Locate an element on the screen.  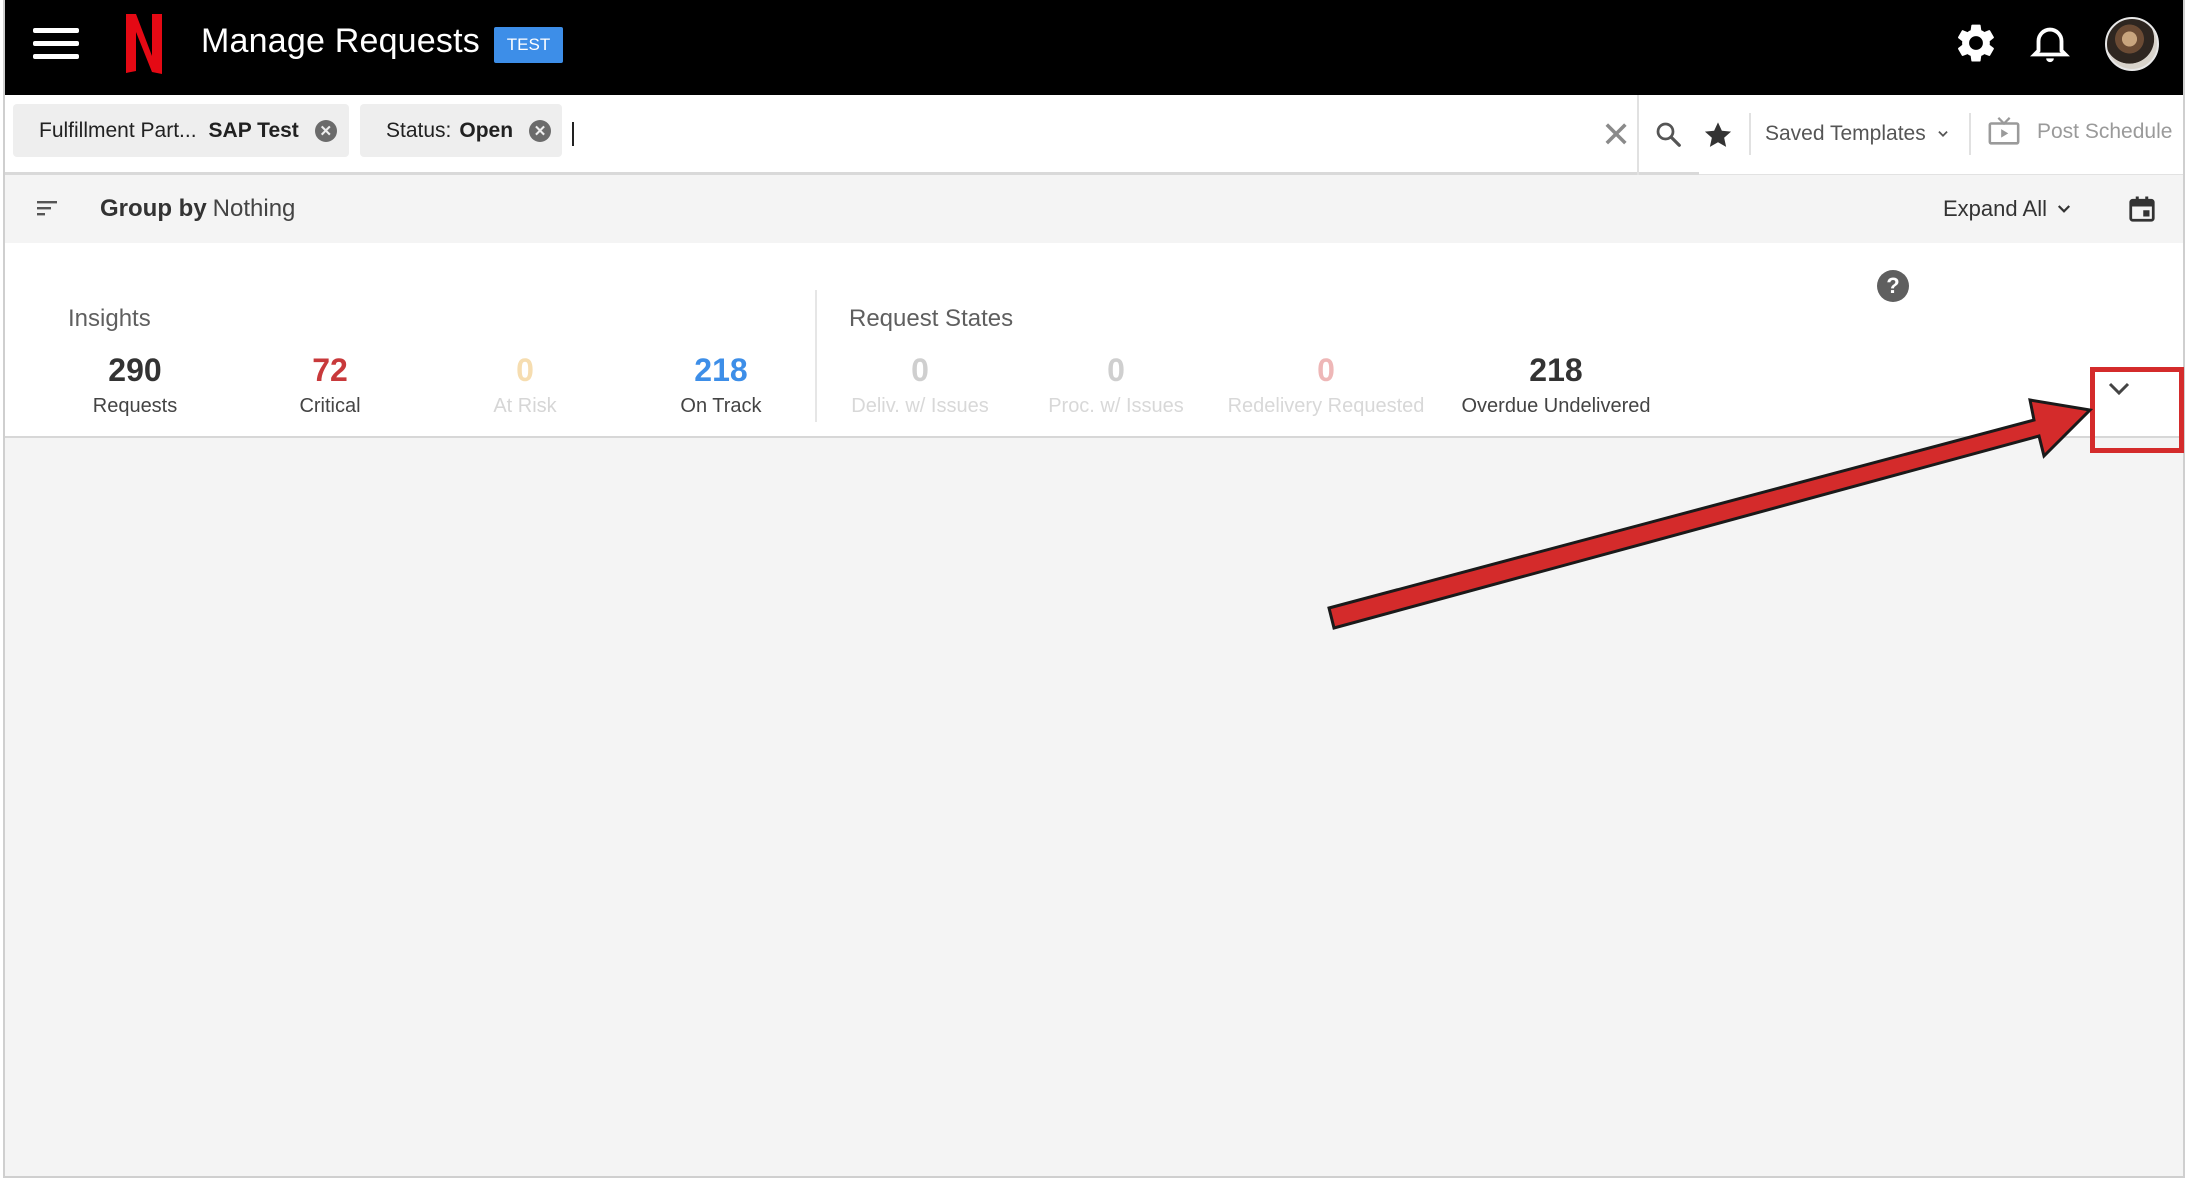
collapse-insights-button is located at coordinates (2119, 389).